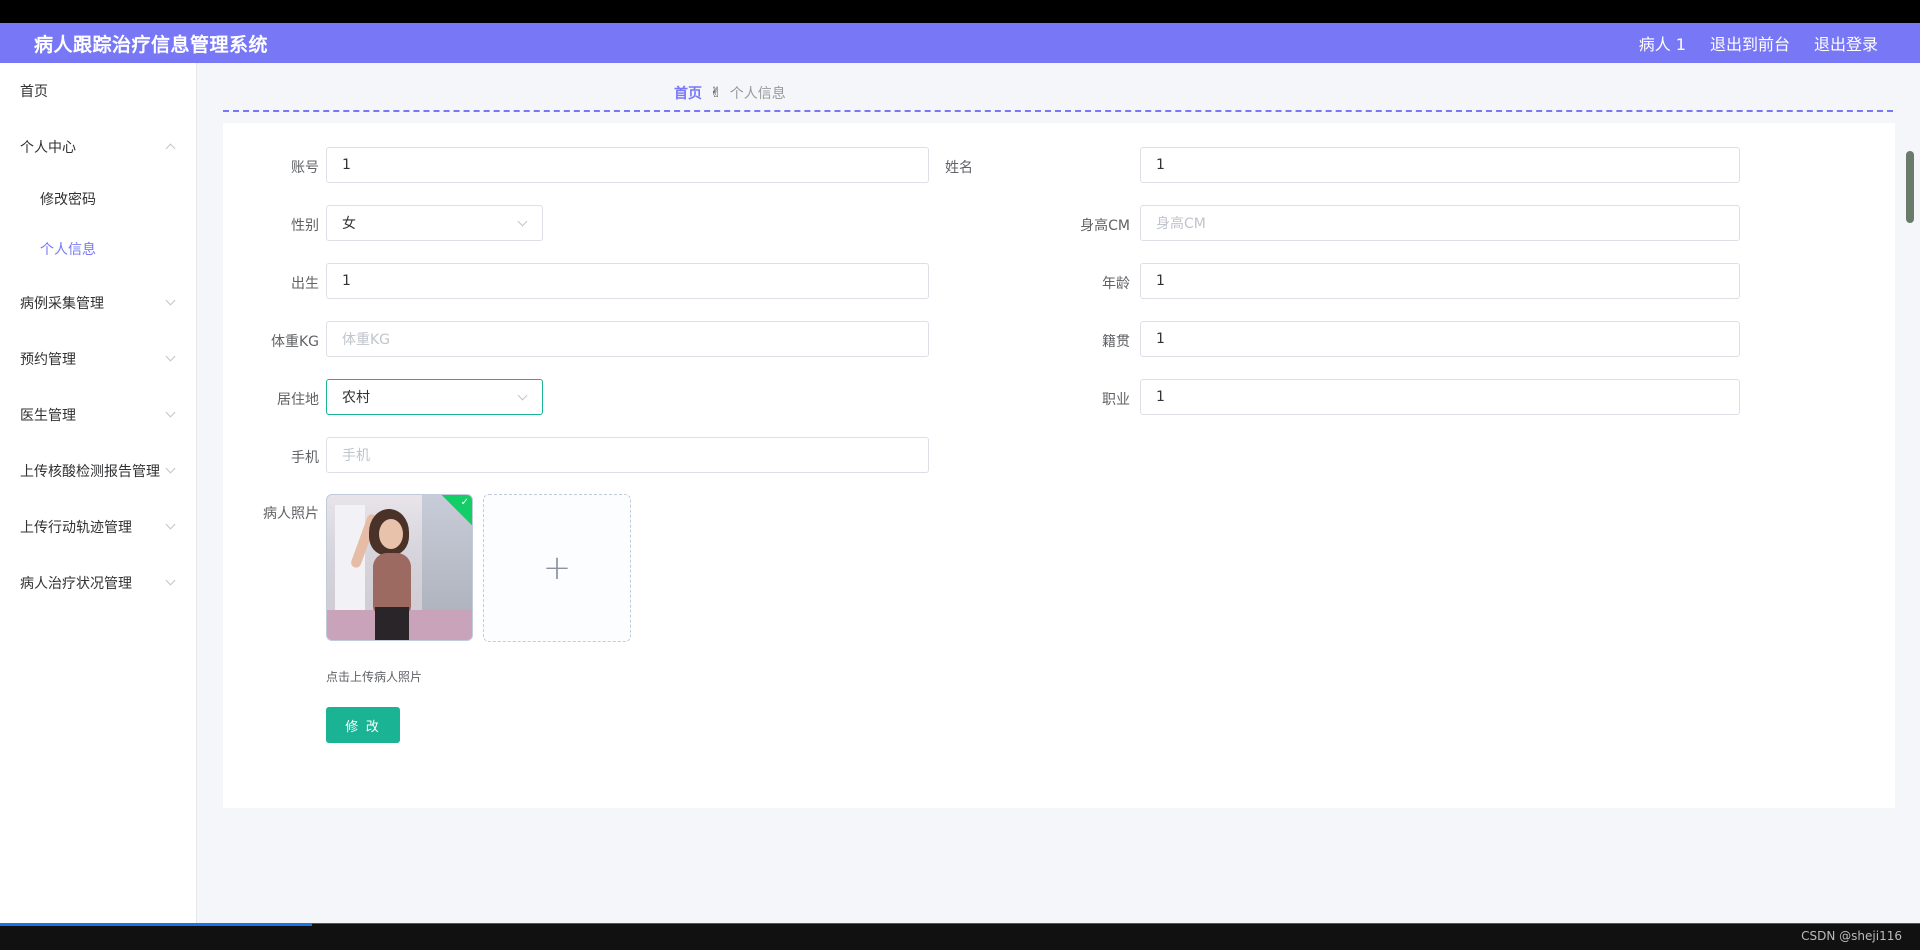  What do you see at coordinates (76, 584) in the screenshot?
I see `sidebar-item-label: 病人治疗状况管理` at bounding box center [76, 584].